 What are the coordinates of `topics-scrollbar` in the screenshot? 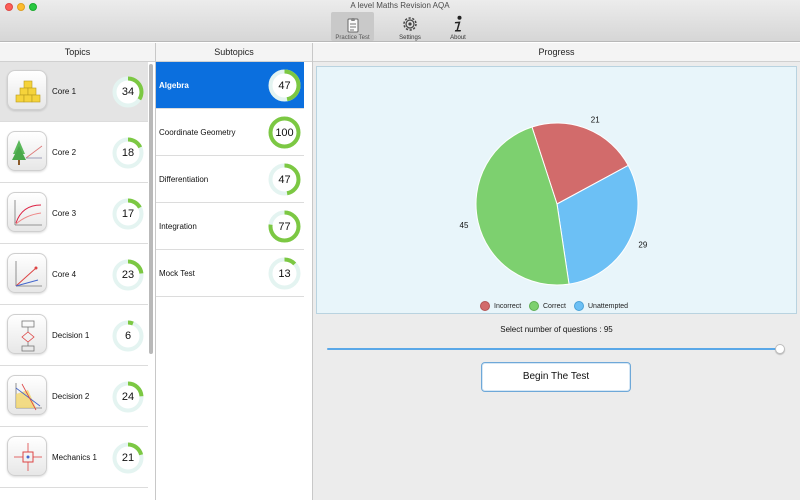 It's located at (151, 209).